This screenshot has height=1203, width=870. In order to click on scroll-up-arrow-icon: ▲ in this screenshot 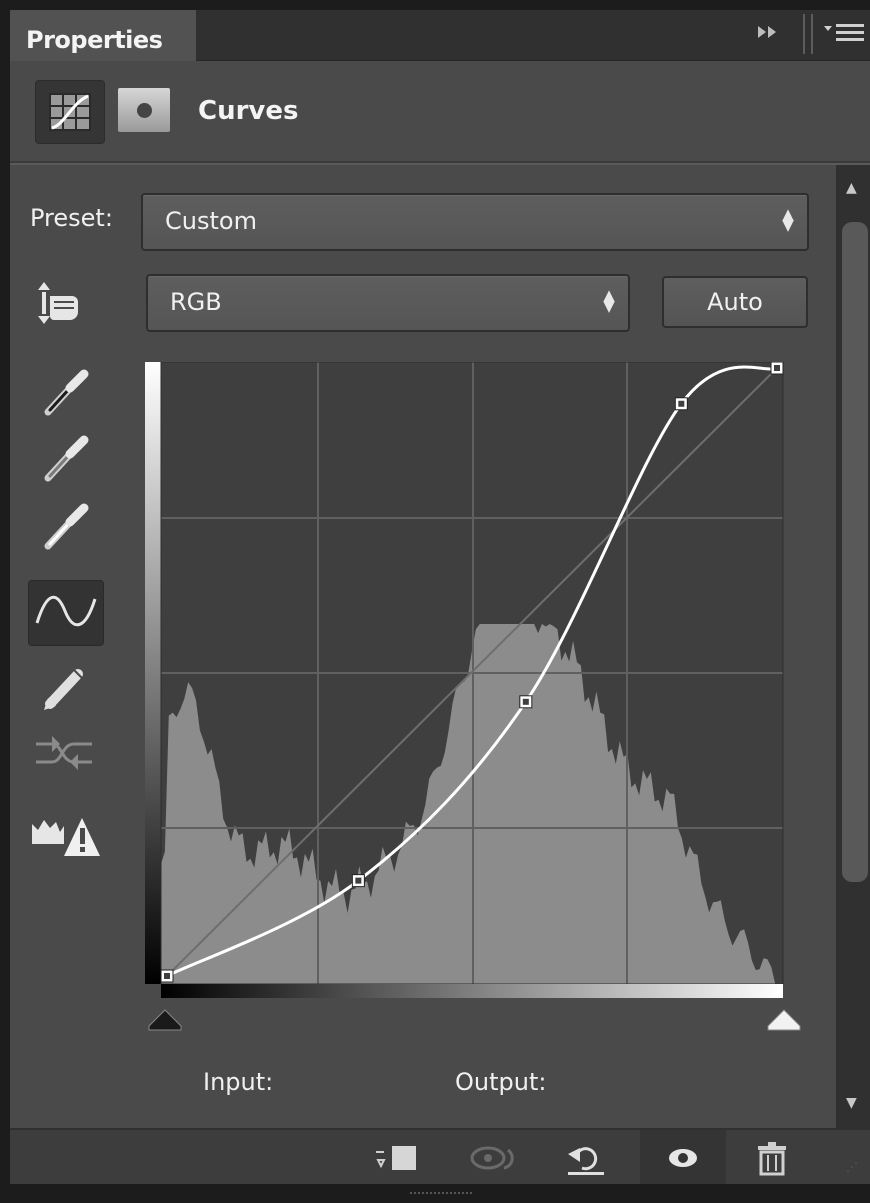, I will do `click(851, 188)`.